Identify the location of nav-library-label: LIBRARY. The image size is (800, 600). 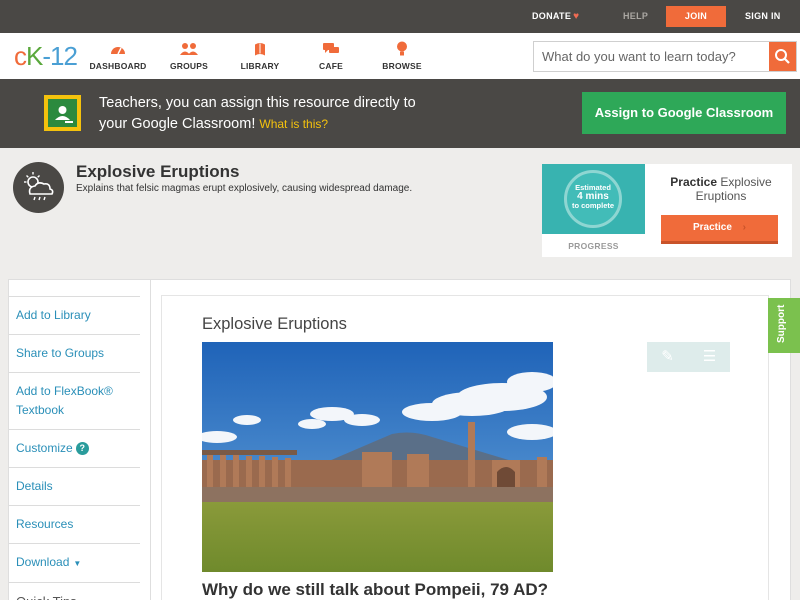
(260, 66).